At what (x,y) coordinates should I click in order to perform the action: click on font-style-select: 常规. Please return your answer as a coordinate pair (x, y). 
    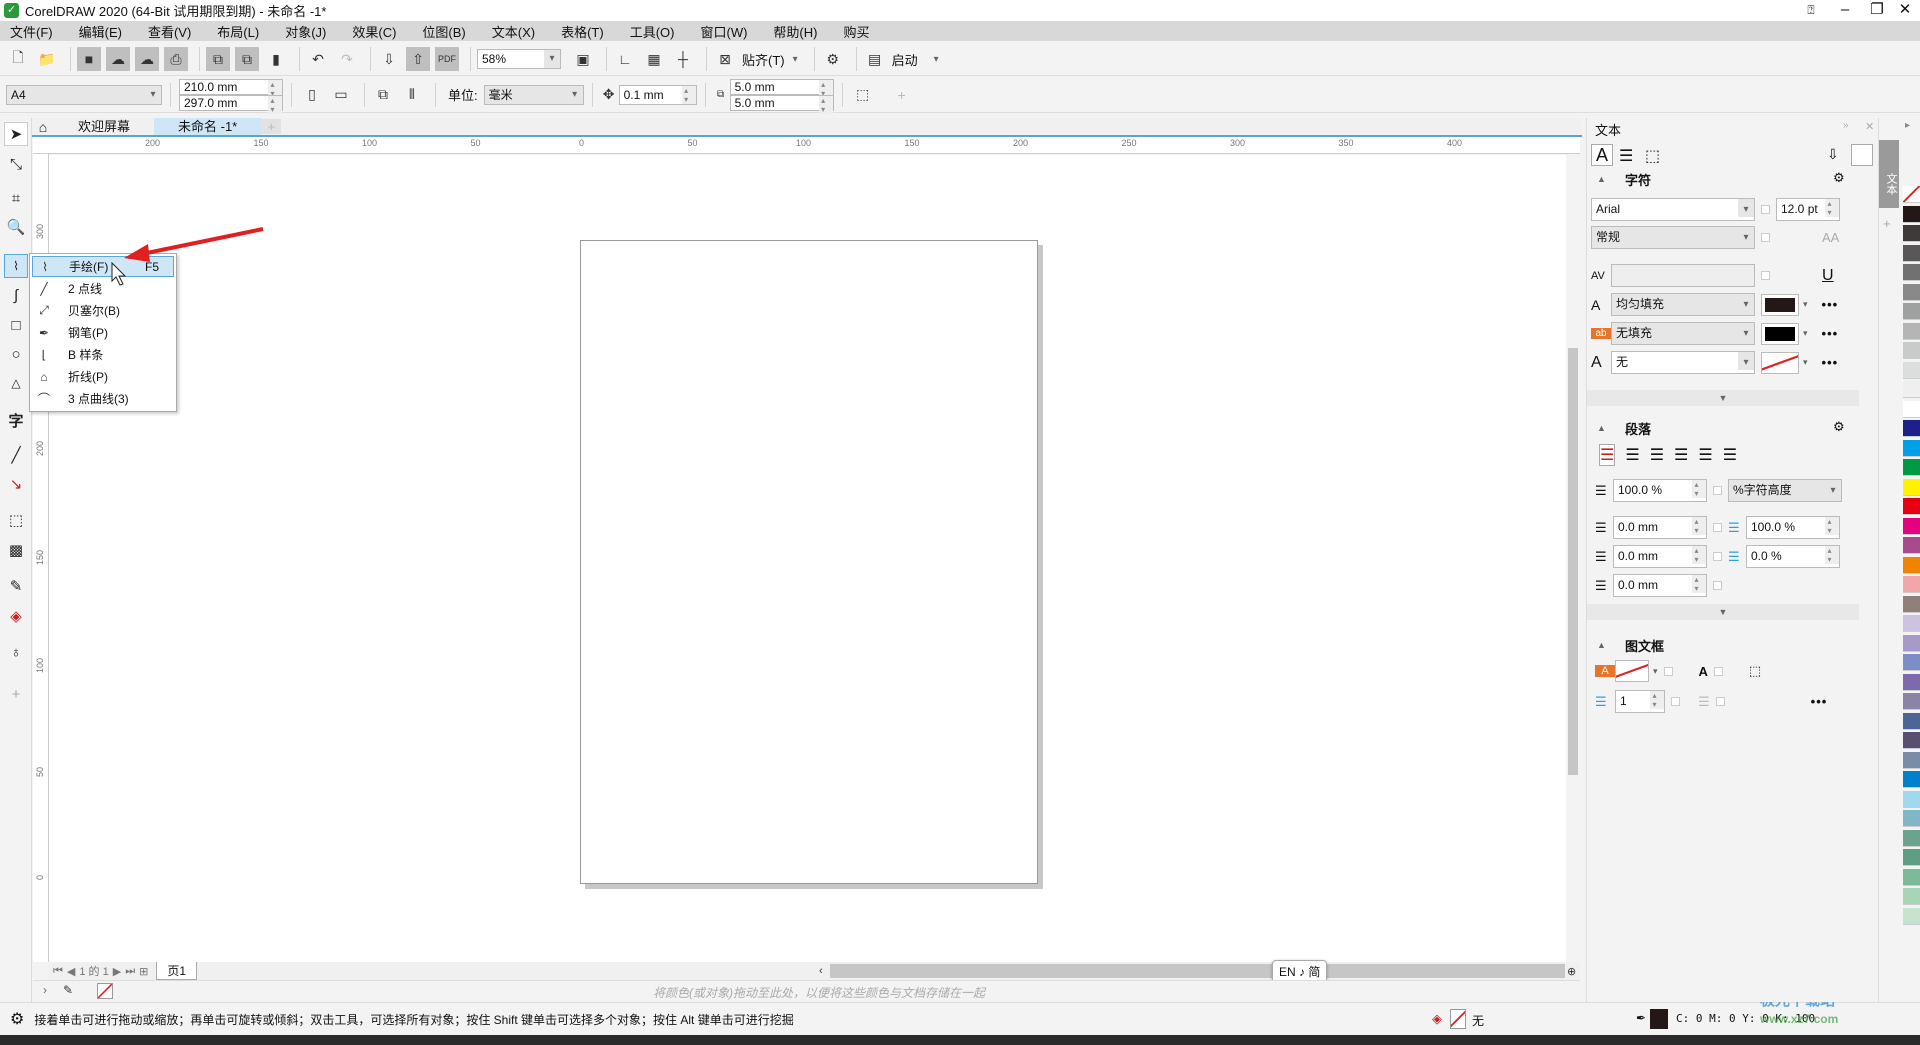
    Looking at the image, I should click on (1673, 237).